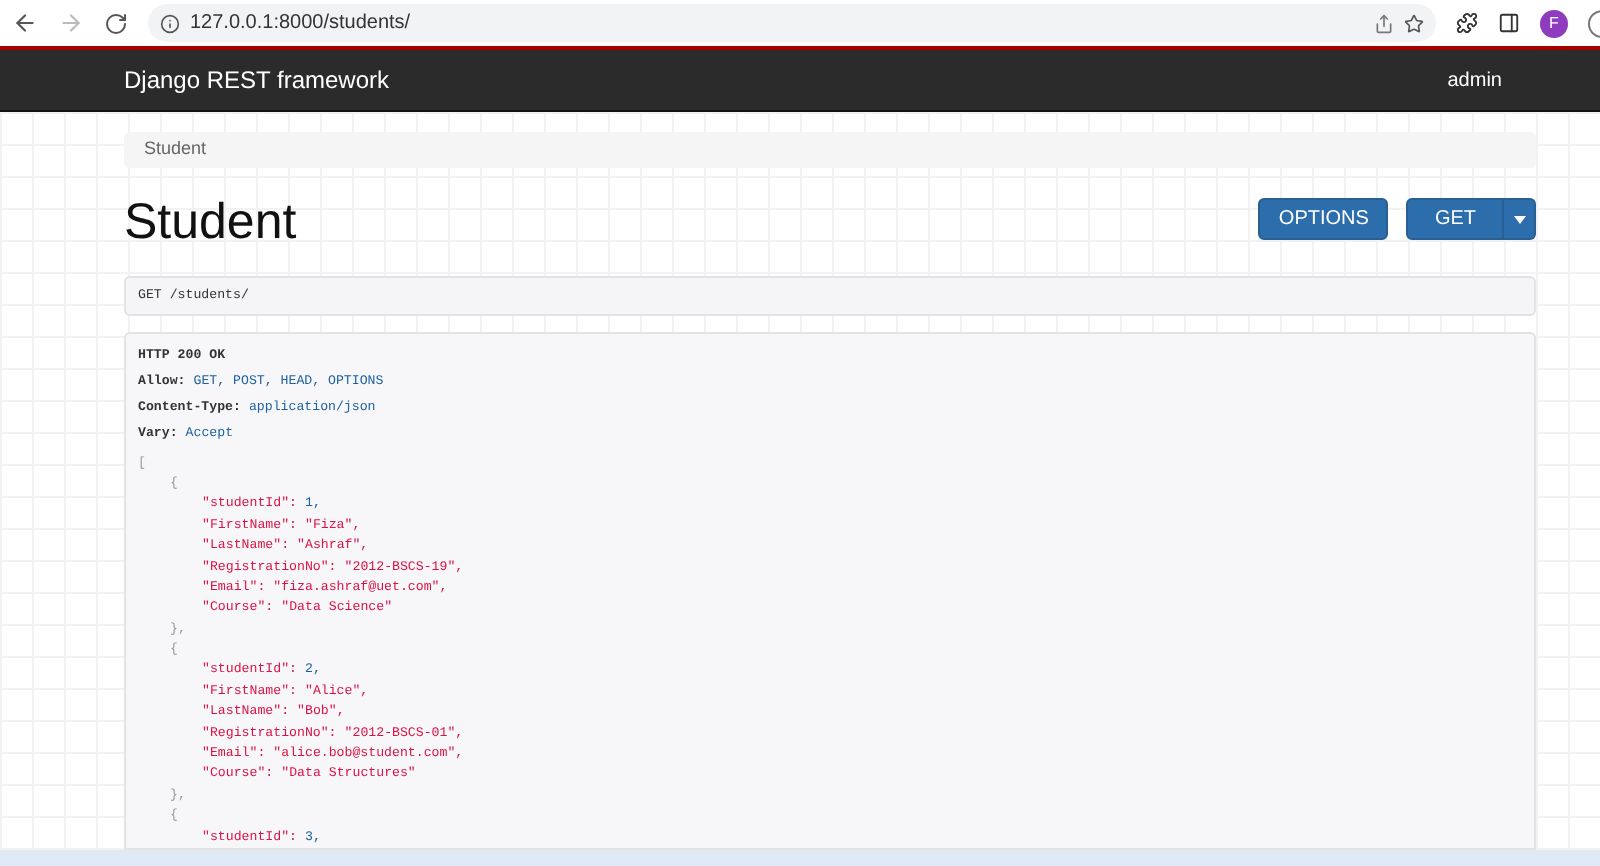 The image size is (1600, 866). I want to click on brand-link: Django REST framework, so click(256, 80).